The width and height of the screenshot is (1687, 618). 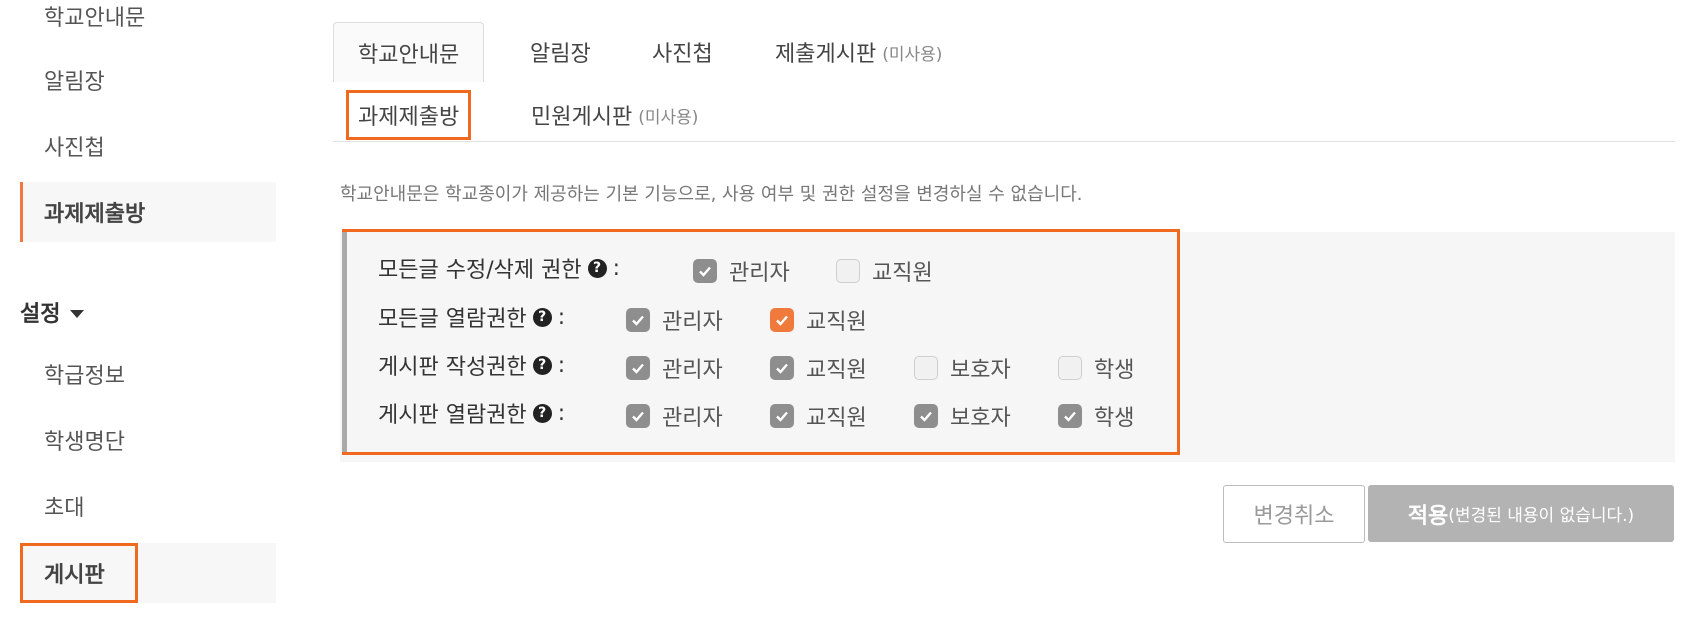 I want to click on permission-row-read-all: 모든글 열람권한?:, so click(x=471, y=317).